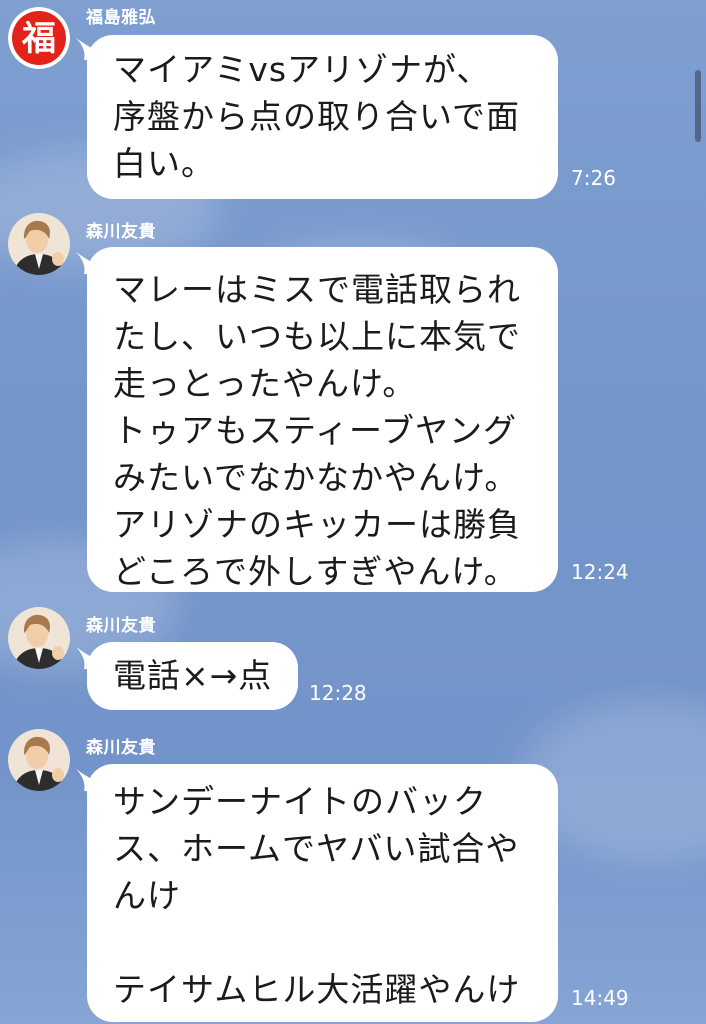  I want to click on message-line: テイサムヒル大活躍やんけ, so click(317, 989).